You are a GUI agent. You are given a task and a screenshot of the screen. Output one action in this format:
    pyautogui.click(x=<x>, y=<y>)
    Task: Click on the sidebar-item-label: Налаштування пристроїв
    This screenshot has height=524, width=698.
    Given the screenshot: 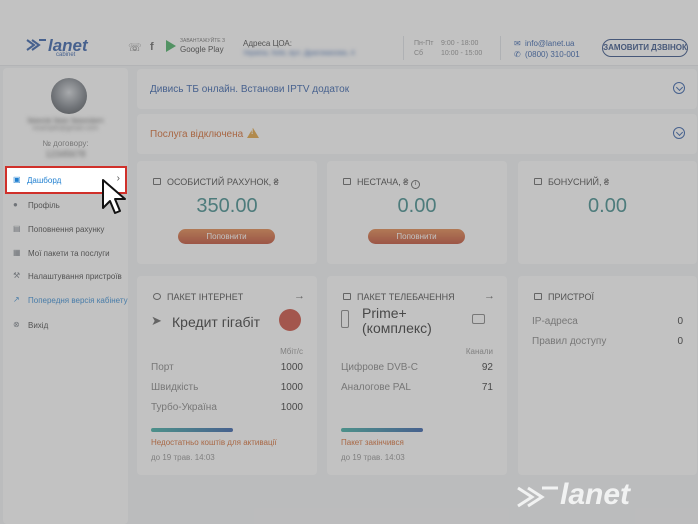 What is the action you would take?
    pyautogui.click(x=75, y=276)
    